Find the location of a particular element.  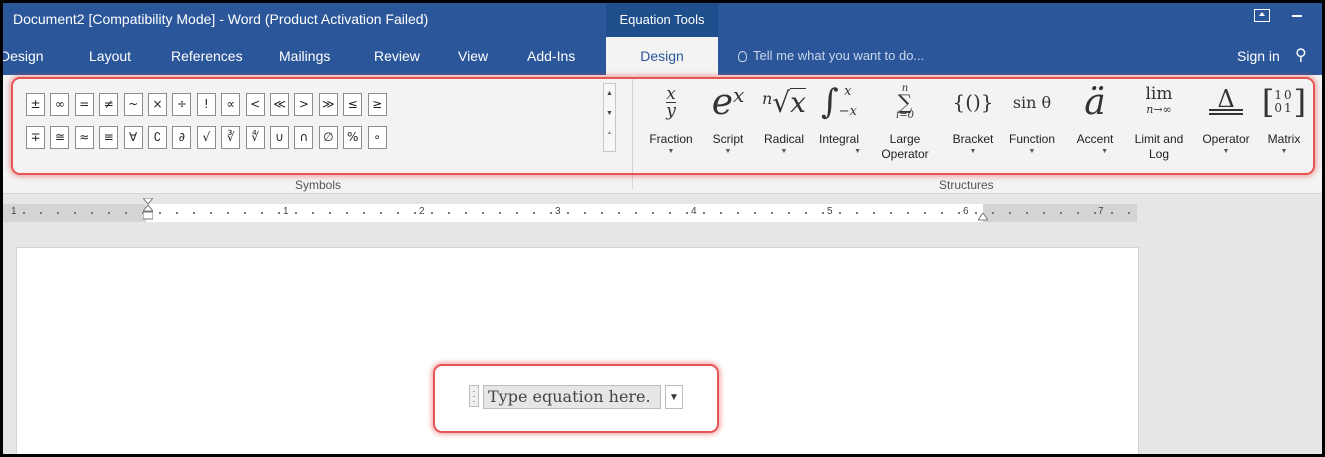

tab-add-ins: Add-Ins is located at coordinates (551, 56).